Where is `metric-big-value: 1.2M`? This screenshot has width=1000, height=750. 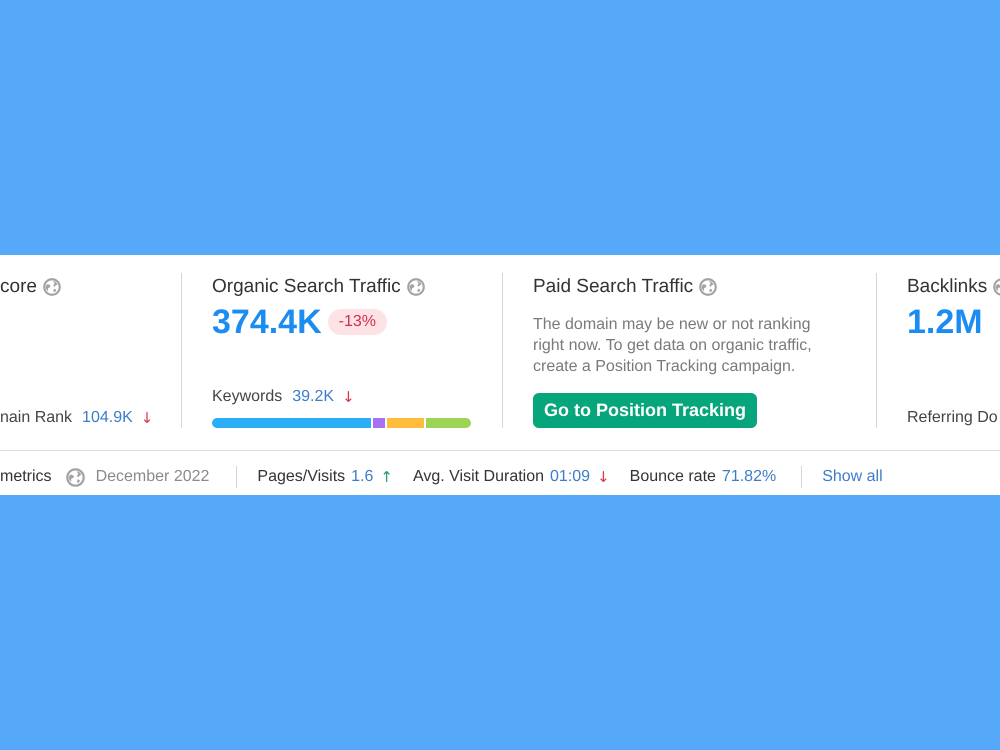 metric-big-value: 1.2M is located at coordinates (945, 322).